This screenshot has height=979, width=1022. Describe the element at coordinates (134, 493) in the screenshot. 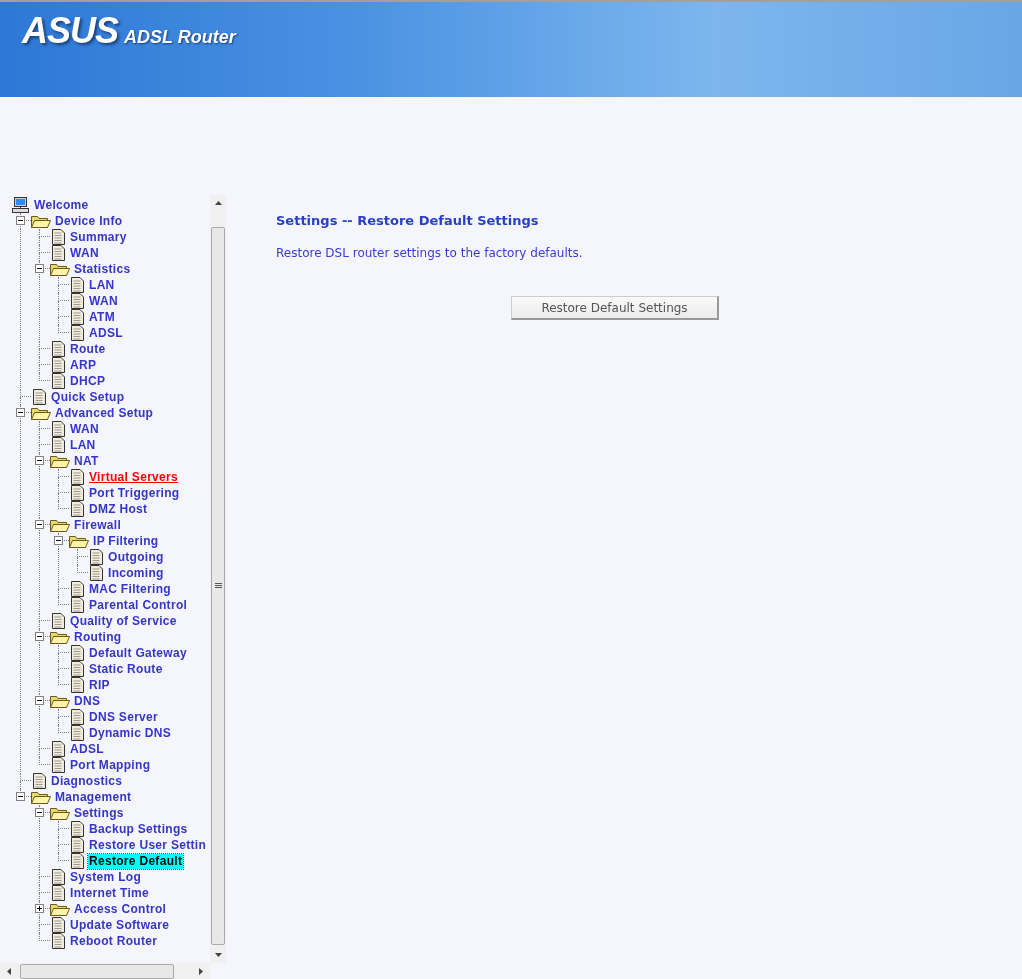

I see `tree-link: Port Triggering` at that location.